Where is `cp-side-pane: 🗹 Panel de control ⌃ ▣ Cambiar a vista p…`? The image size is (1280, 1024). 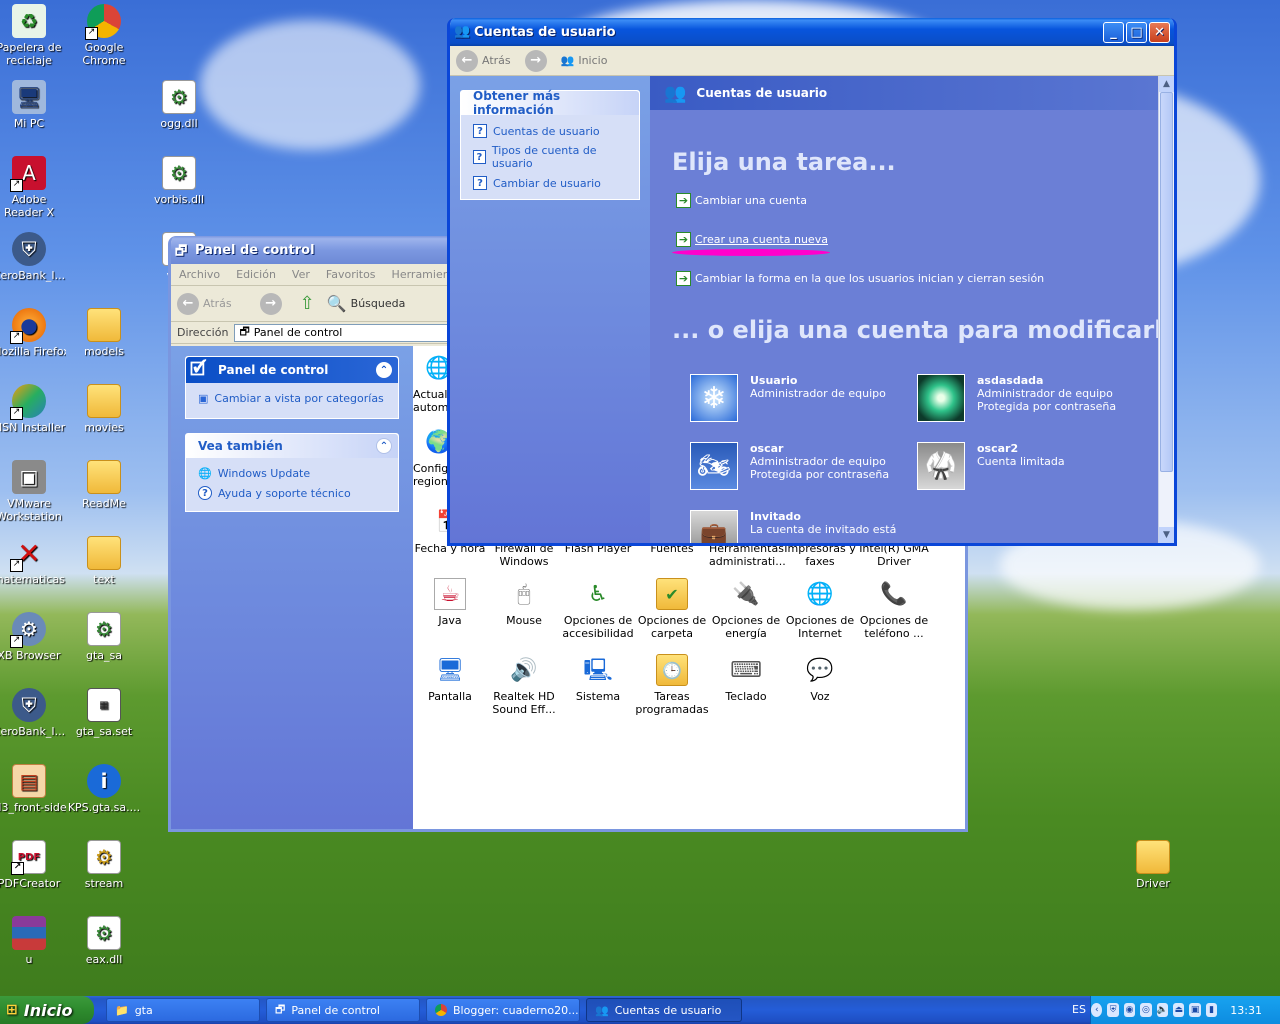
cp-side-pane: 🗹 Panel de control ⌃ ▣ Cambiar a vista p… is located at coordinates (292, 587).